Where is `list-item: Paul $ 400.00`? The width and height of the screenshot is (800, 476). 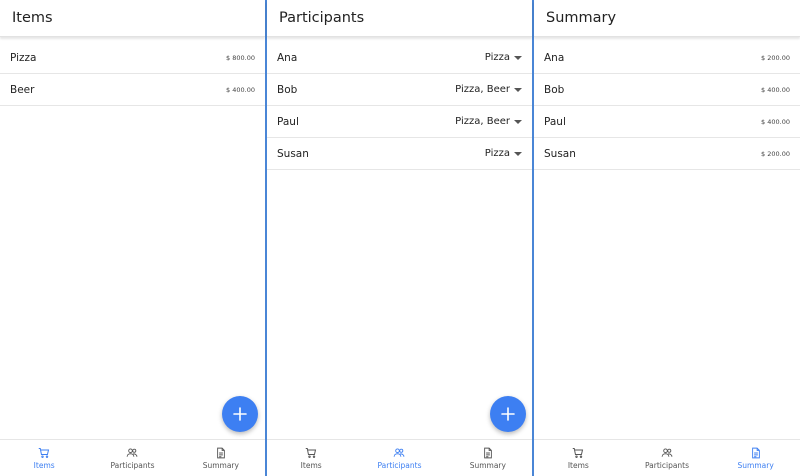
list-item: Paul $ 400.00 is located at coordinates (667, 122).